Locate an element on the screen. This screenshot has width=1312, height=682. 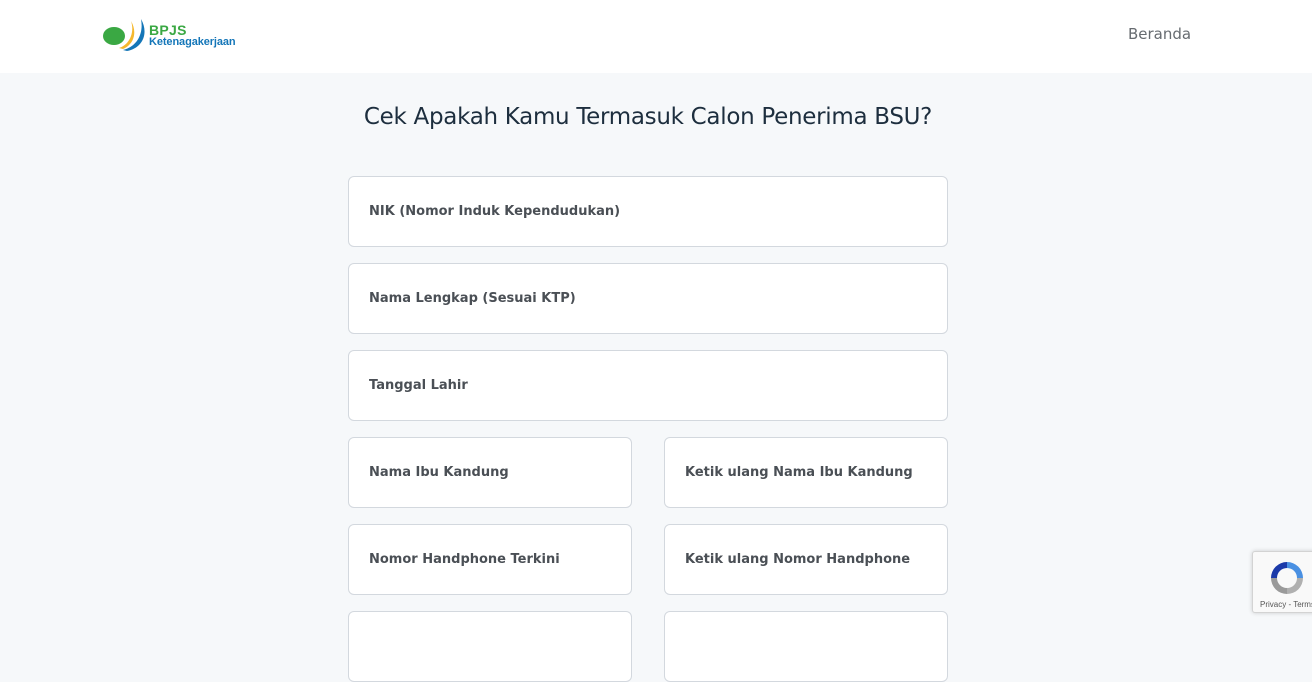
next-field-left is located at coordinates (490, 646).